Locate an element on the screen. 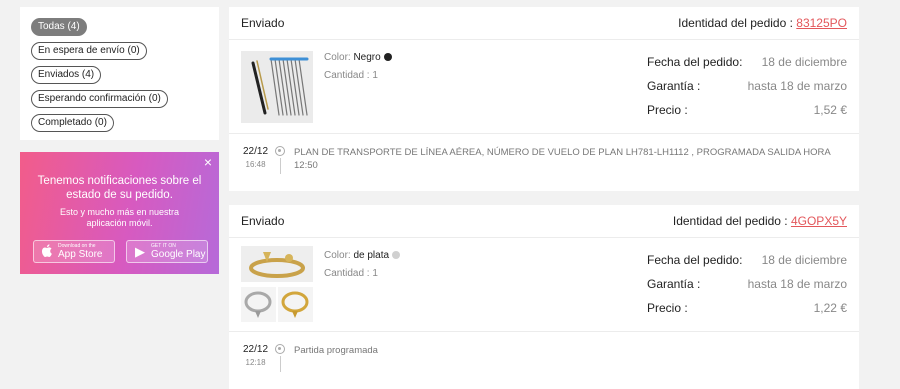  product-image-pens is located at coordinates (277, 87).